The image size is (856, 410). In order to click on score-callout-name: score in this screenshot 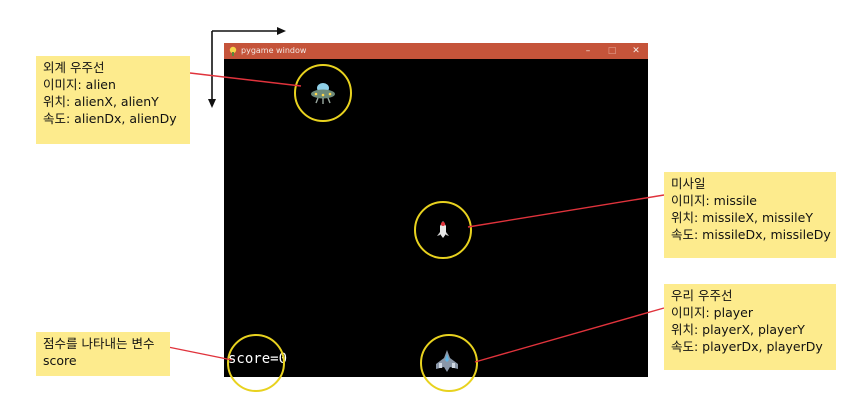, I will do `click(60, 360)`.